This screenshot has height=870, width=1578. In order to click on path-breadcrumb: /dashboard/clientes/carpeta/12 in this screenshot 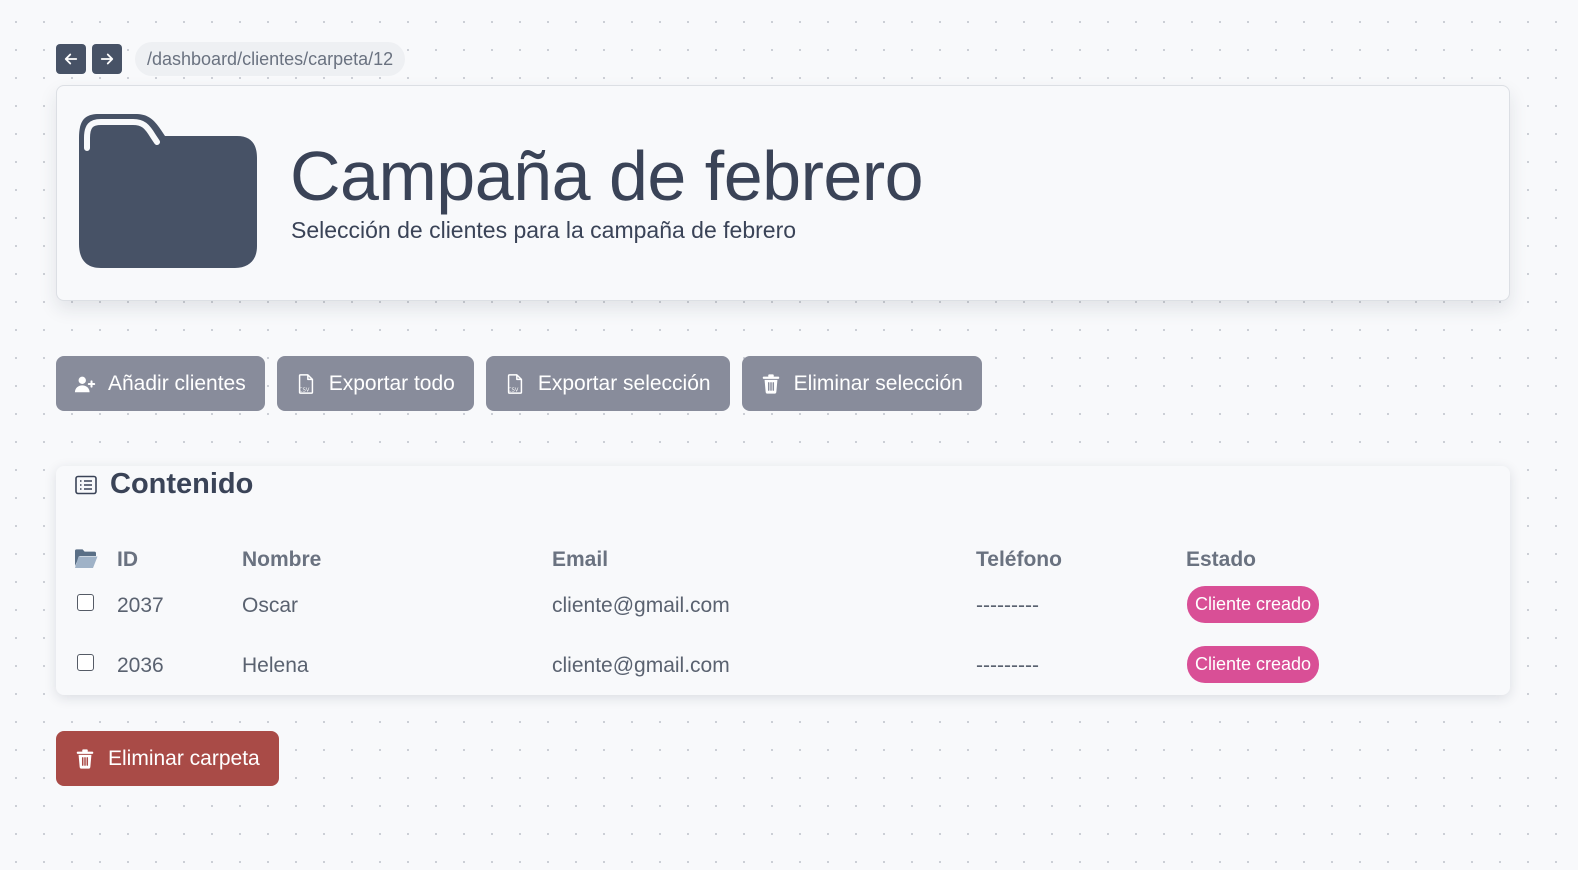, I will do `click(270, 59)`.